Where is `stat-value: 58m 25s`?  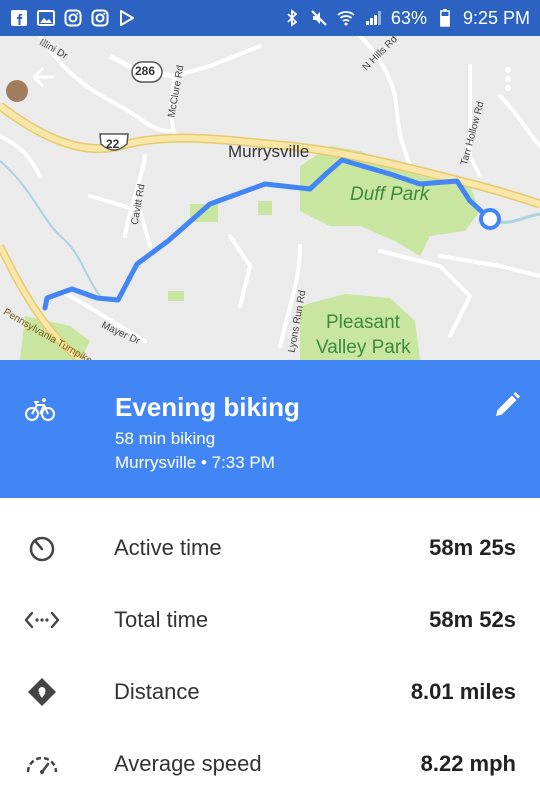
stat-value: 58m 25s is located at coordinates (472, 547).